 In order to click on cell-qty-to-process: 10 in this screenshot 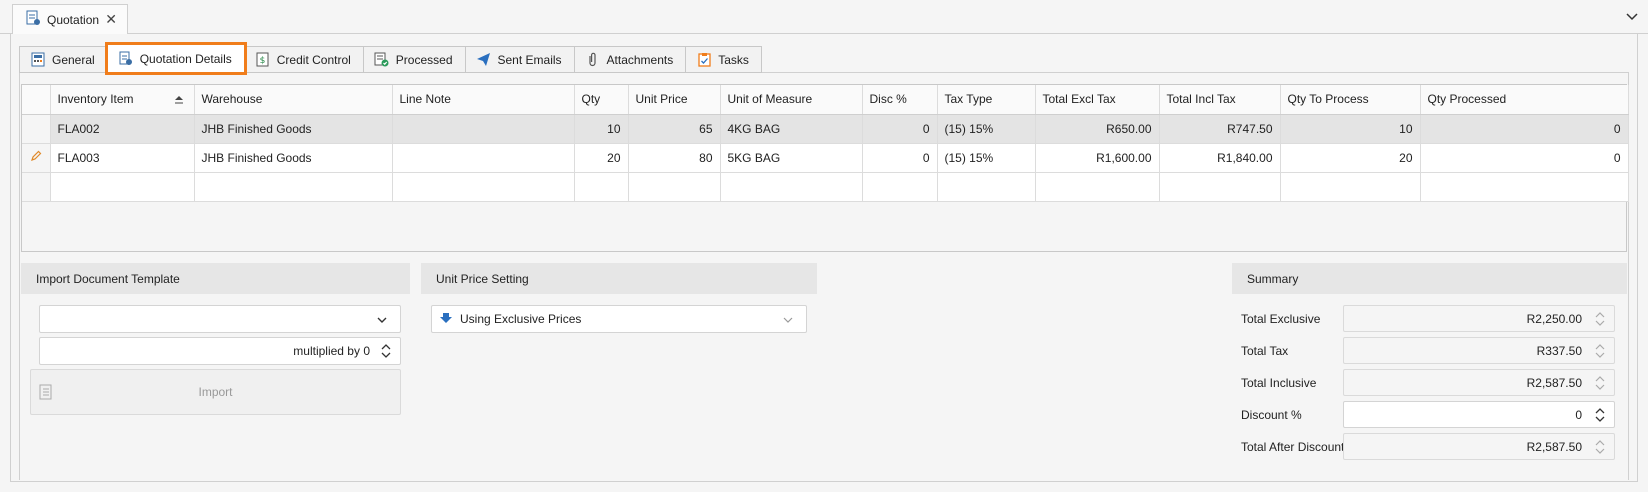, I will do `click(1350, 129)`.